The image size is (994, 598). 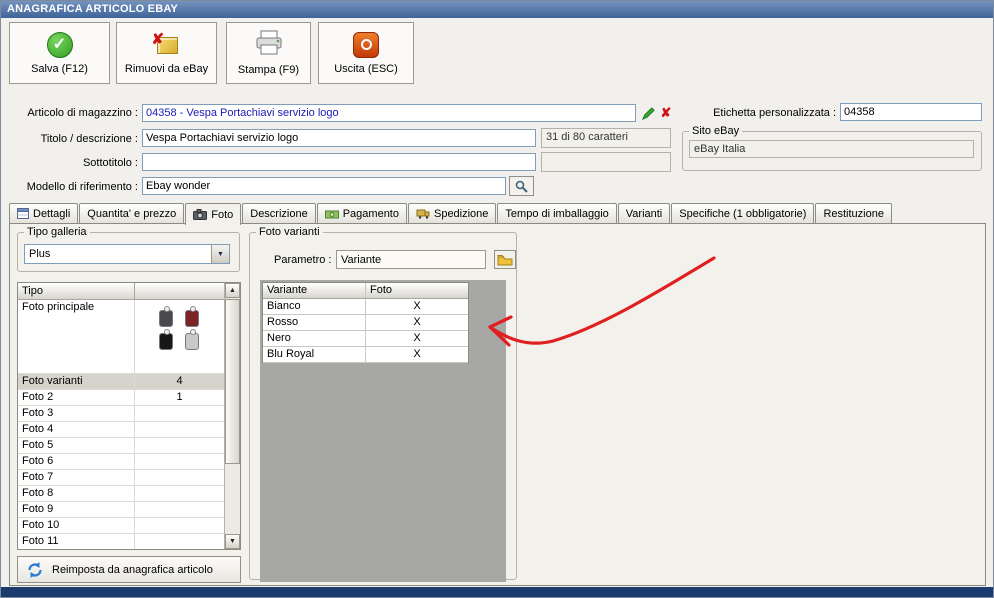 I want to click on save-check-icon: ✓, so click(x=59, y=44).